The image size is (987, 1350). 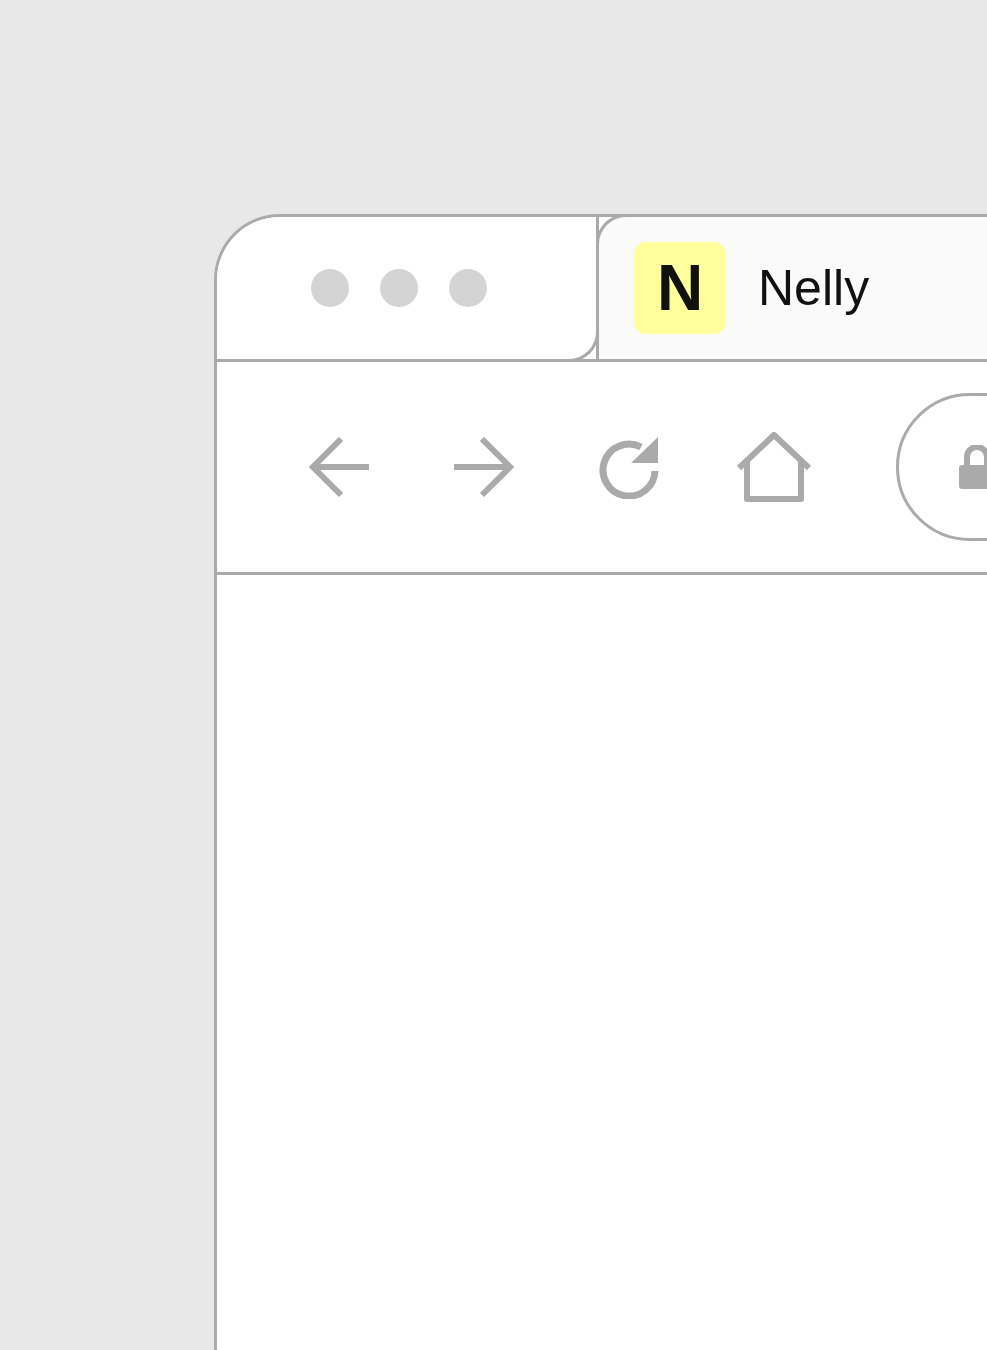 I want to click on back-icon, so click(x=339, y=467).